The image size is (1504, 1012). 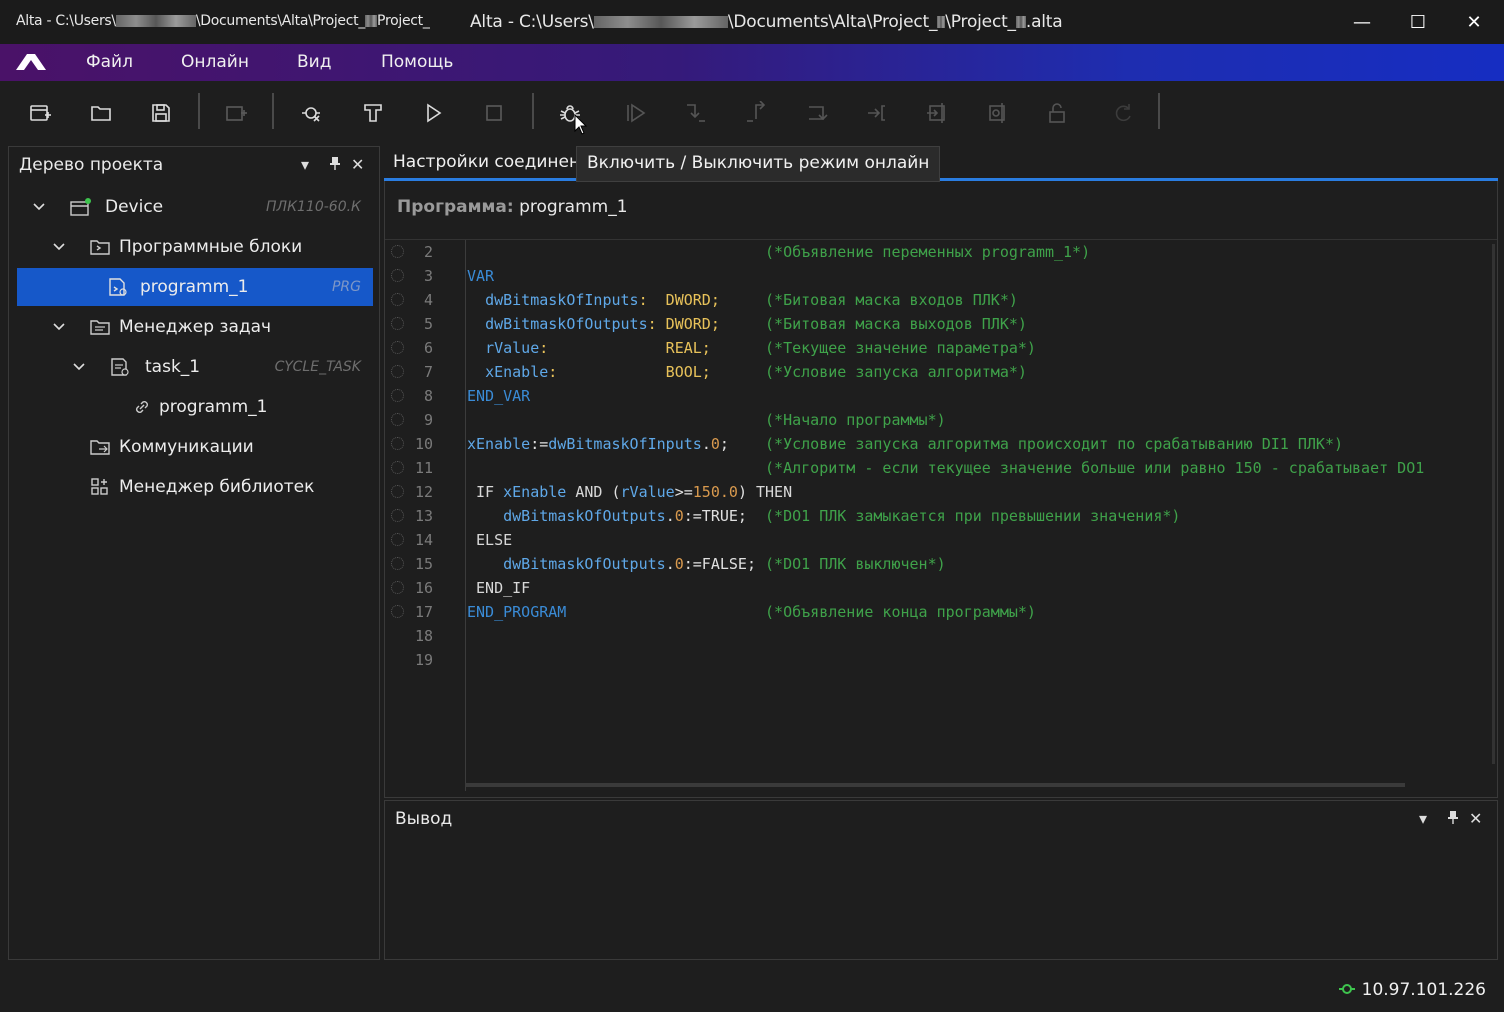 What do you see at coordinates (314, 62) in the screenshot?
I see `menu-view: Вид` at bounding box center [314, 62].